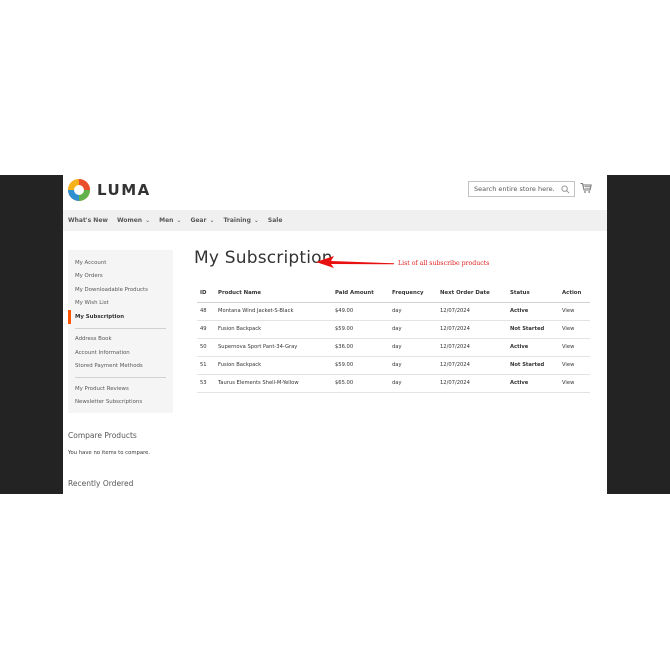 The height and width of the screenshot is (670, 670). I want to click on nav-sale: Sale, so click(275, 220).